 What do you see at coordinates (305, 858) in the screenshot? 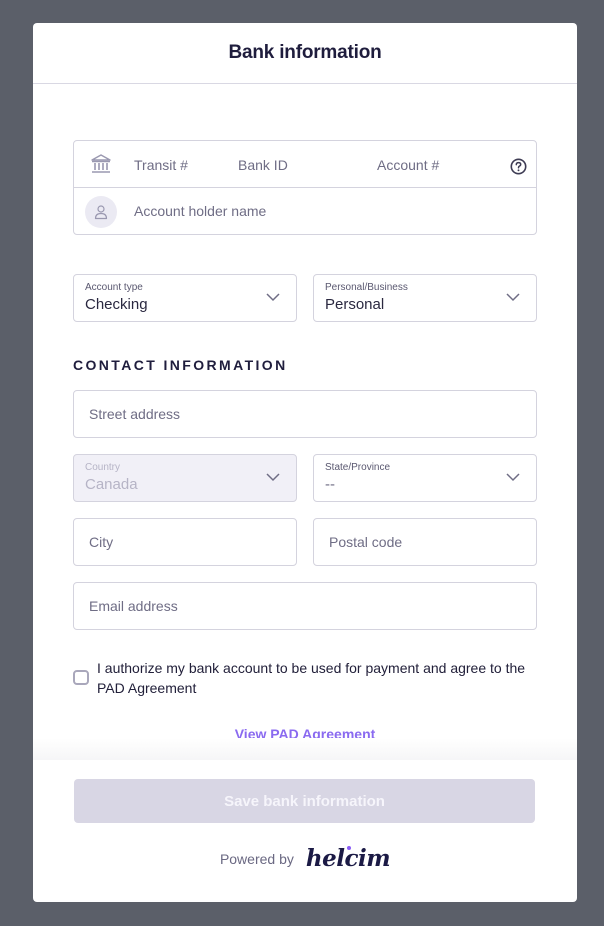
I see `powered-by: Powered by helcim` at bounding box center [305, 858].